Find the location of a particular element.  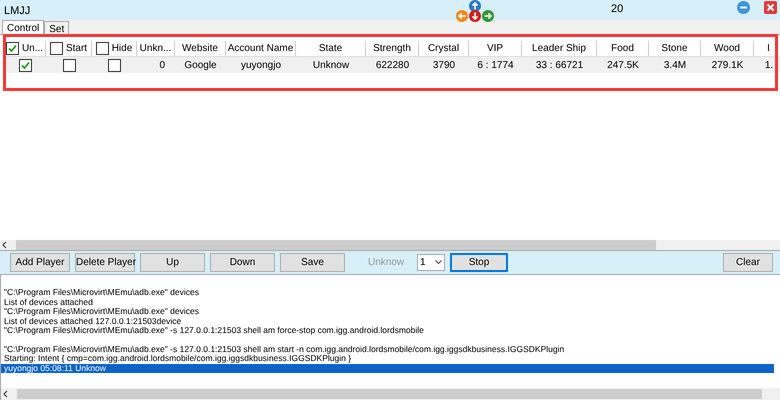

table-cell-text: 3.4M is located at coordinates (675, 65).